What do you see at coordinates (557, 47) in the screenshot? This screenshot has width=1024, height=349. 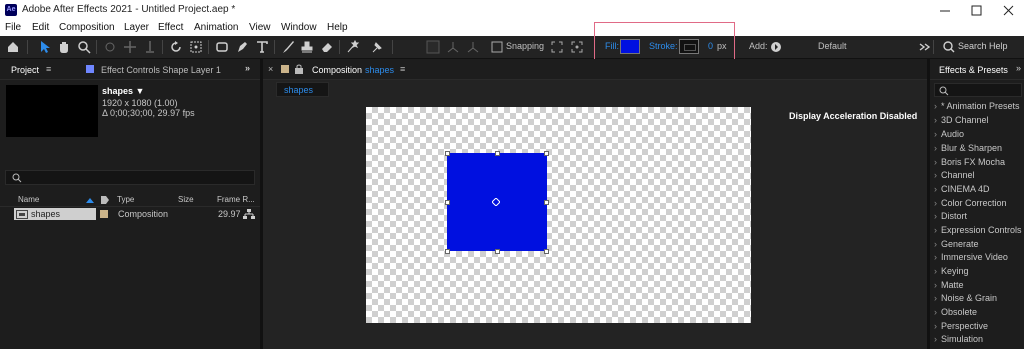 I see `snap-options-icon` at bounding box center [557, 47].